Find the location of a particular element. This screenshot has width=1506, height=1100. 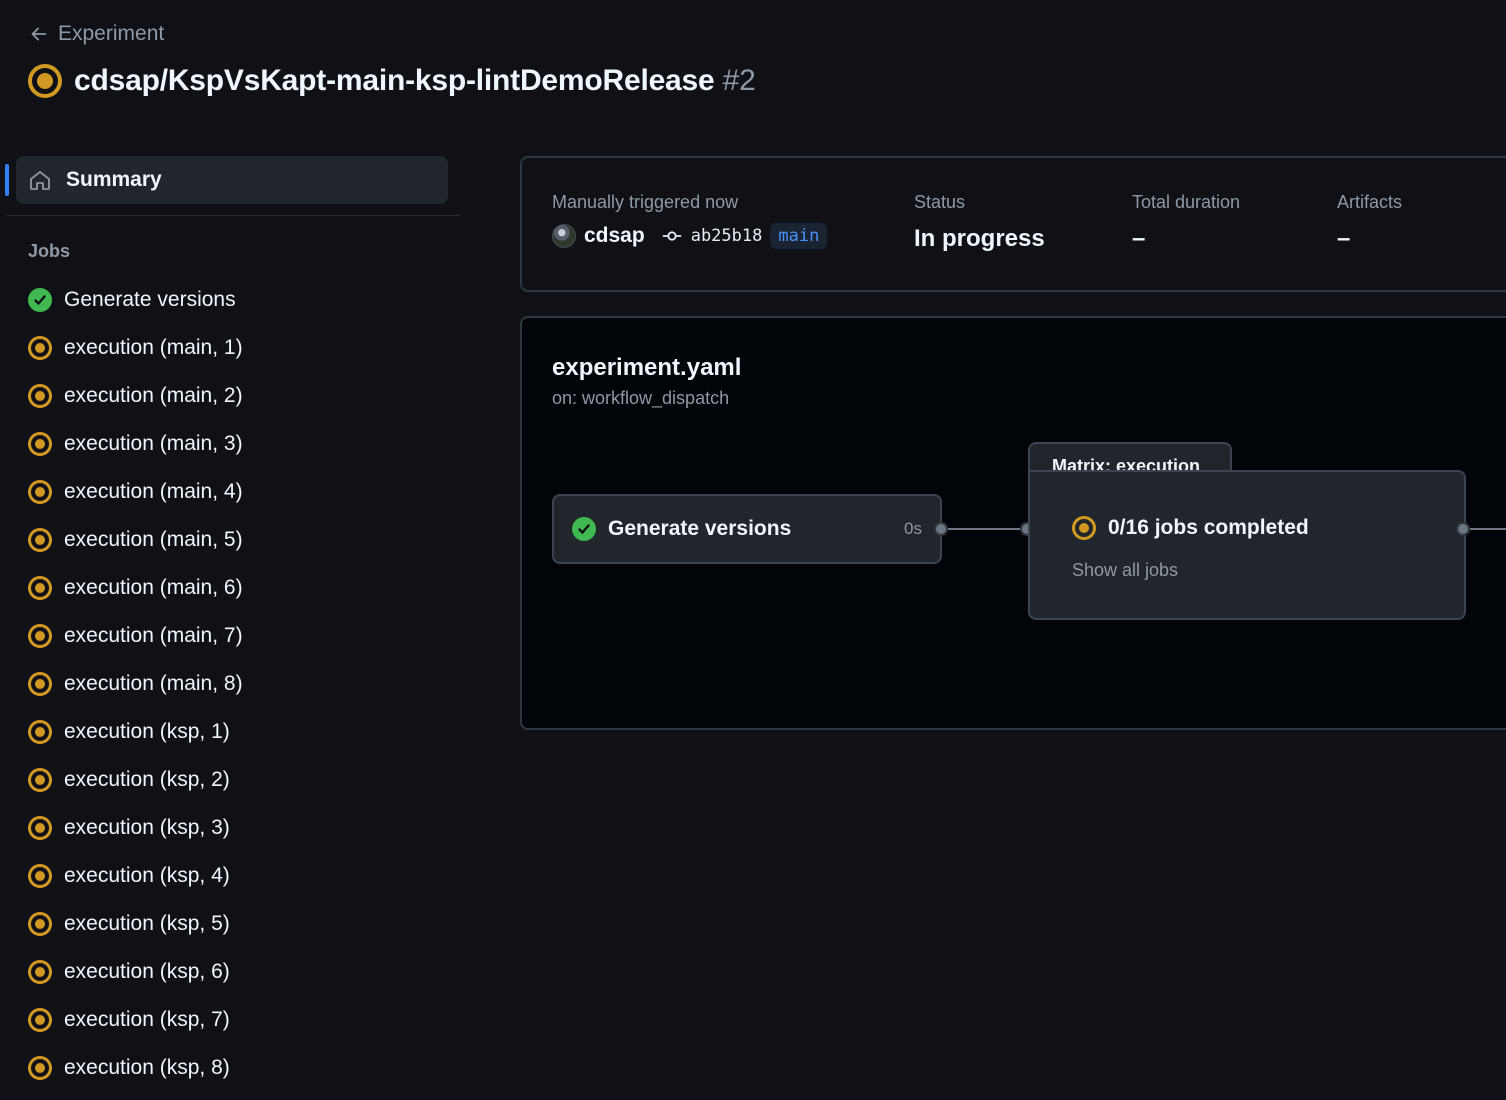

job-label: execution (main, 7) is located at coordinates (153, 635).